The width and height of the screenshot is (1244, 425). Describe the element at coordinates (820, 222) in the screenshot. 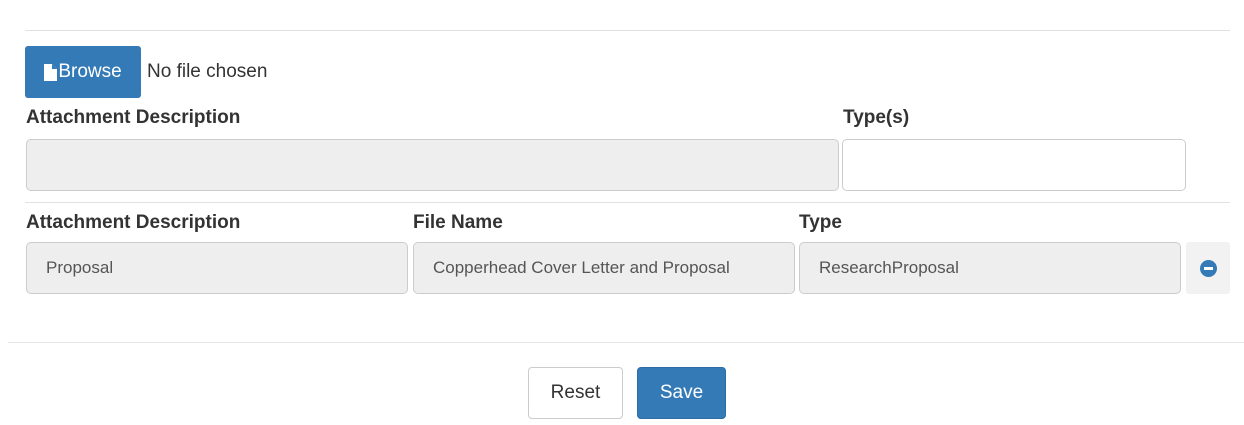

I see `header-type: Type` at that location.